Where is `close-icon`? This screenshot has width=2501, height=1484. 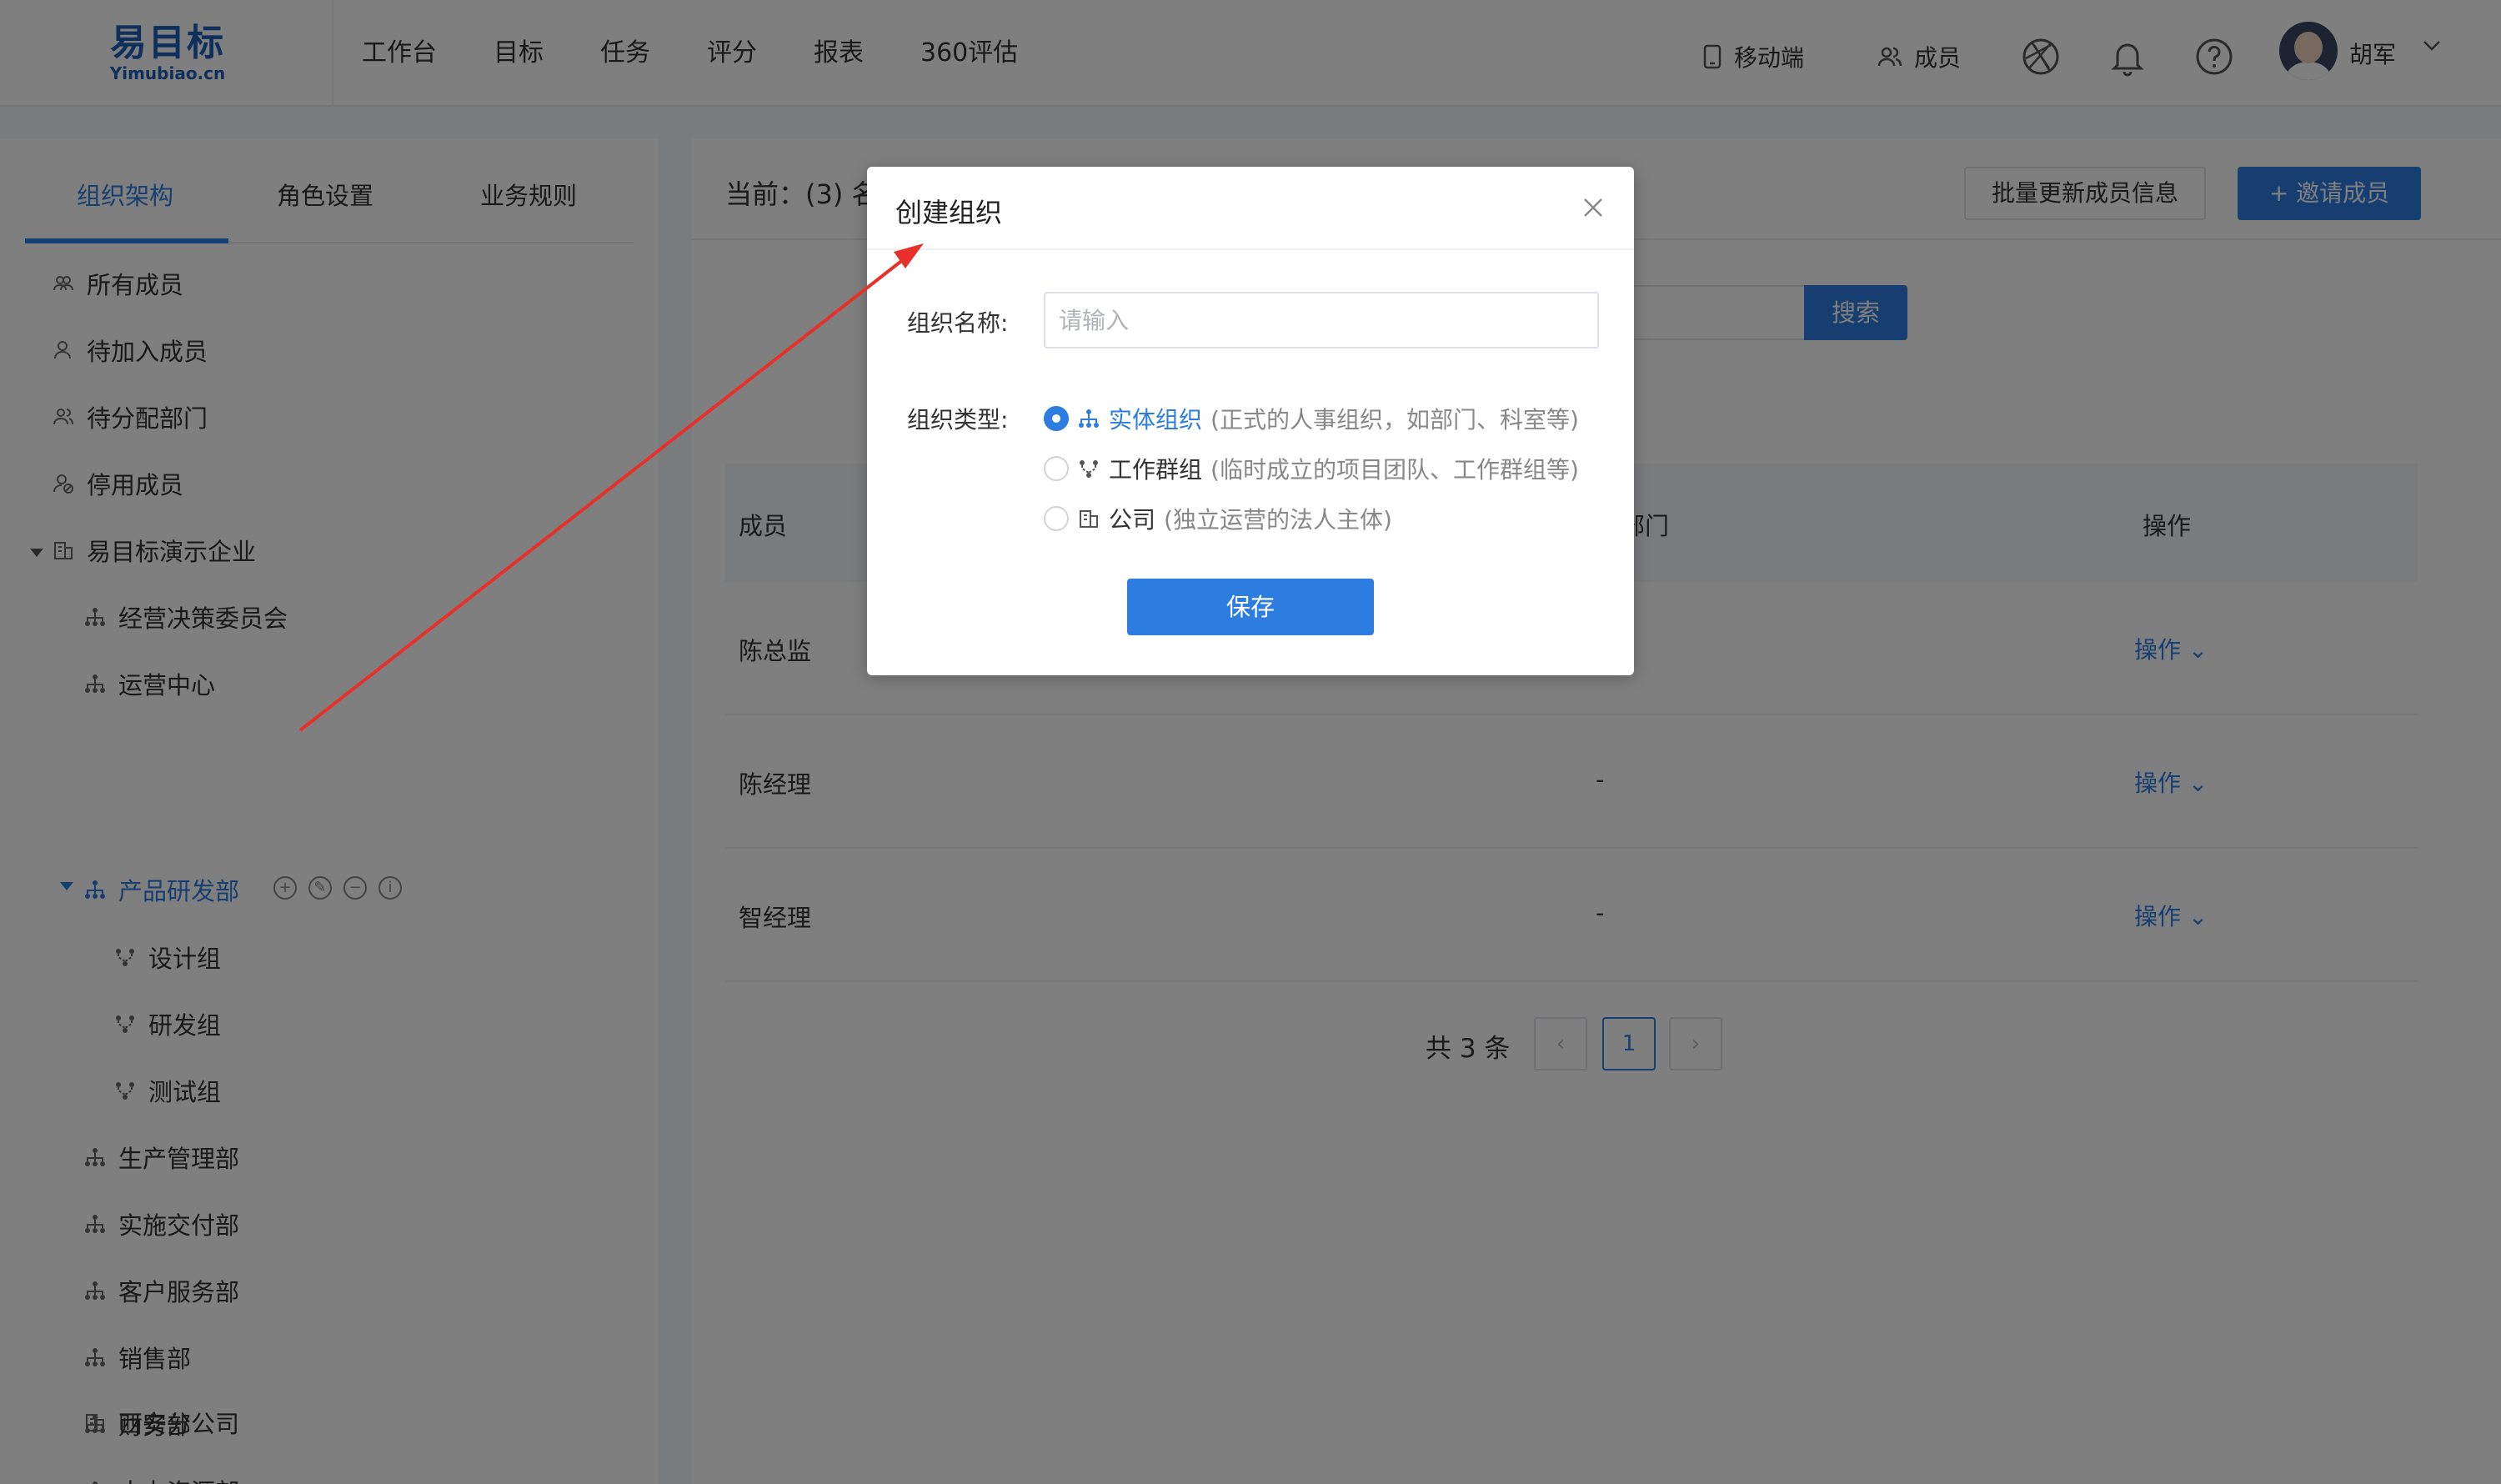 close-icon is located at coordinates (1593, 207).